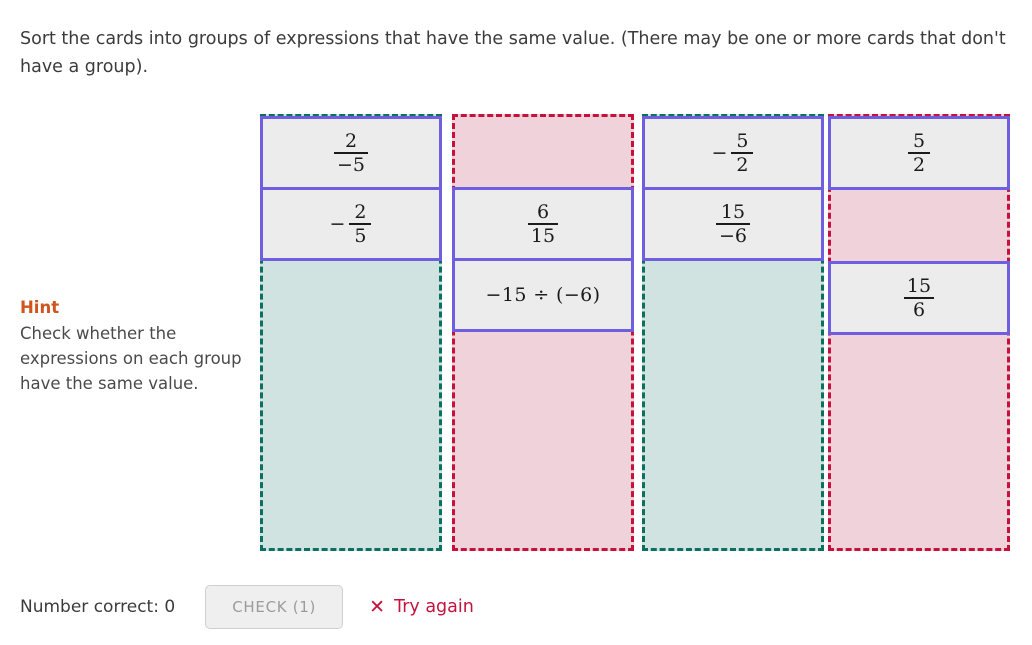  I want to click on fraction: 15 6, so click(919, 298).